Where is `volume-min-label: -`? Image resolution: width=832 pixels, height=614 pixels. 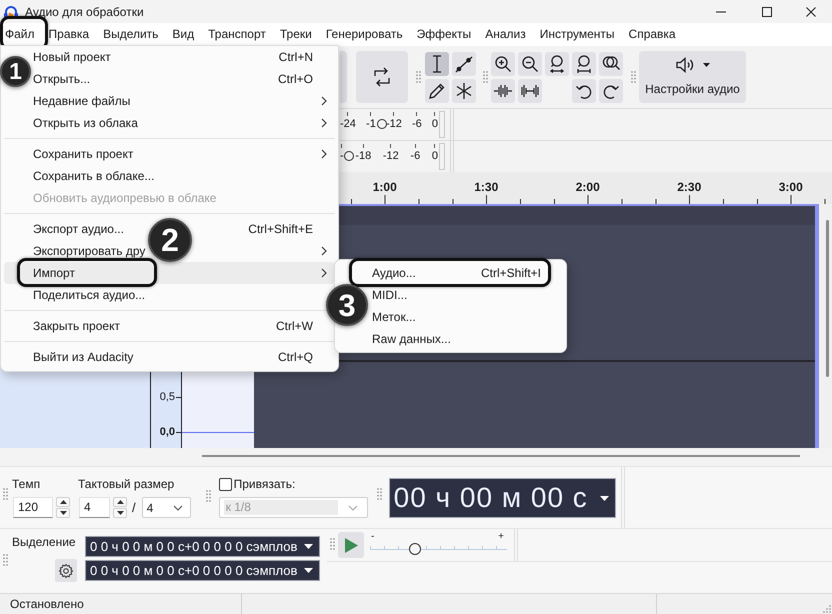
volume-min-label: - is located at coordinates (372, 537).